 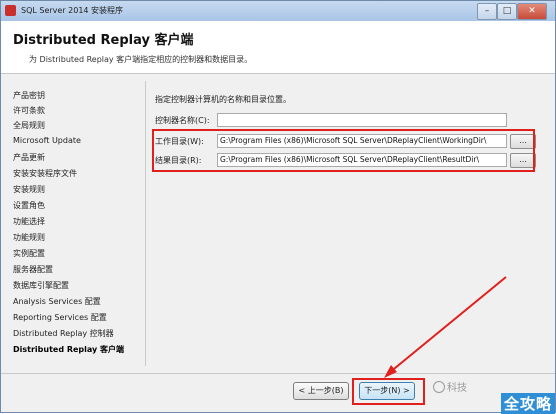 What do you see at coordinates (457, 388) in the screenshot?
I see `watermark-text: 科技` at bounding box center [457, 388].